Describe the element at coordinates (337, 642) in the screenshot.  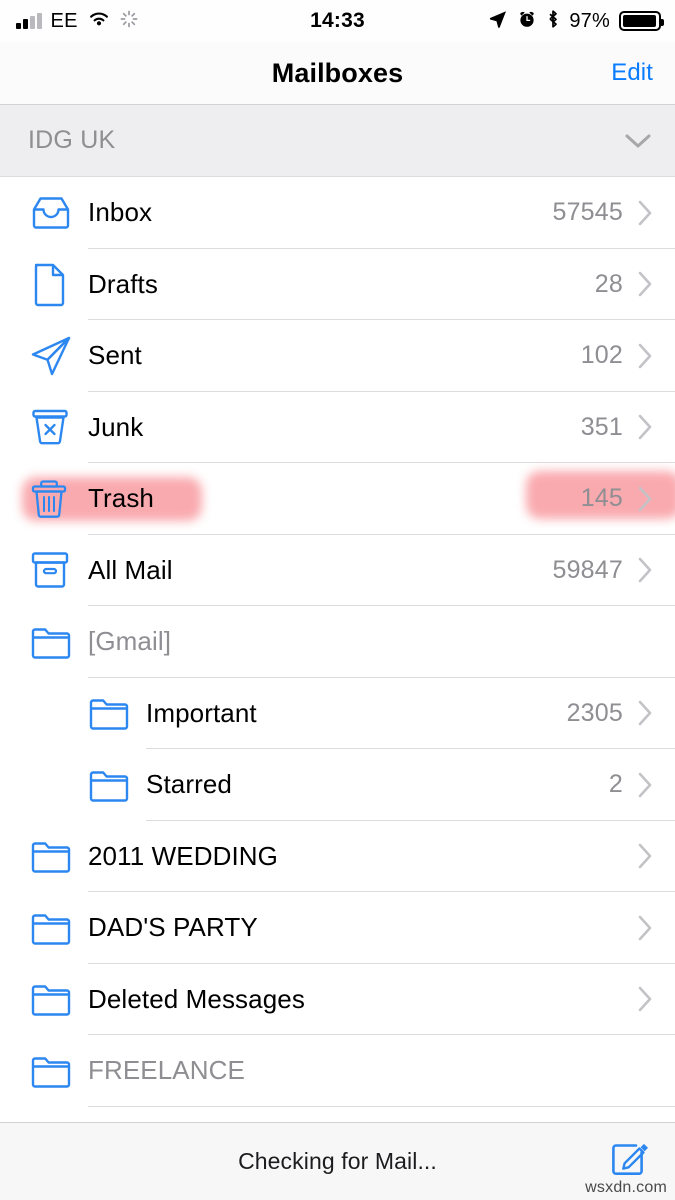
I see `mailbox-row-gmail: [Gmail]` at that location.